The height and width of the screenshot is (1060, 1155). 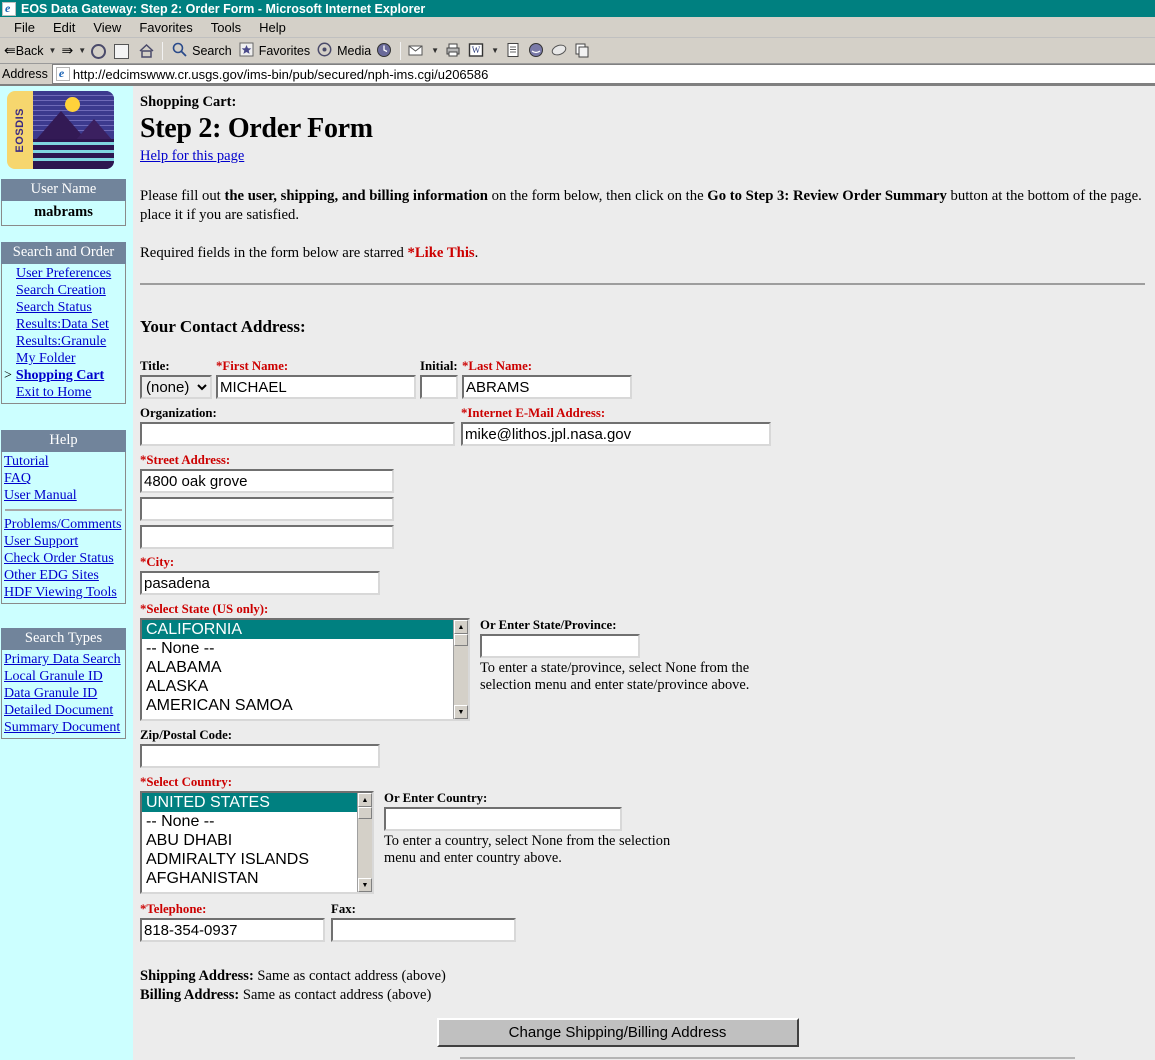 I want to click on mail-icon, so click(x=416, y=50).